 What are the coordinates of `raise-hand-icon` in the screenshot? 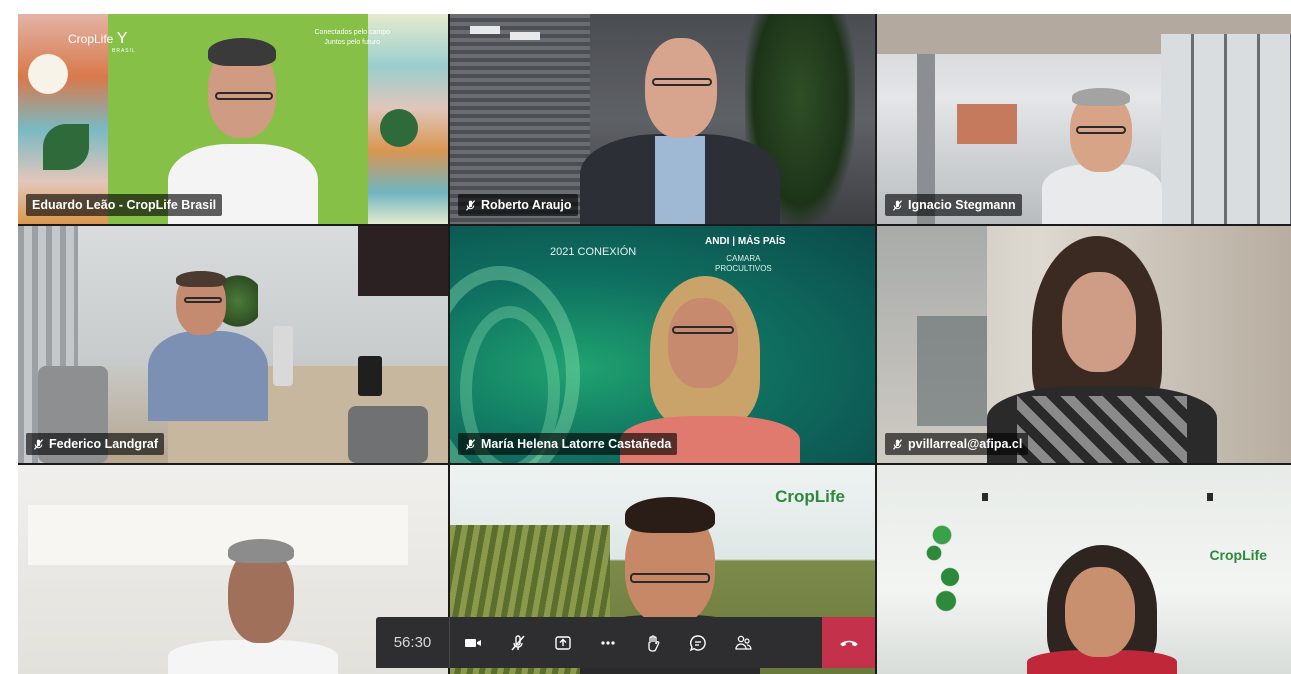 It's located at (653, 643).